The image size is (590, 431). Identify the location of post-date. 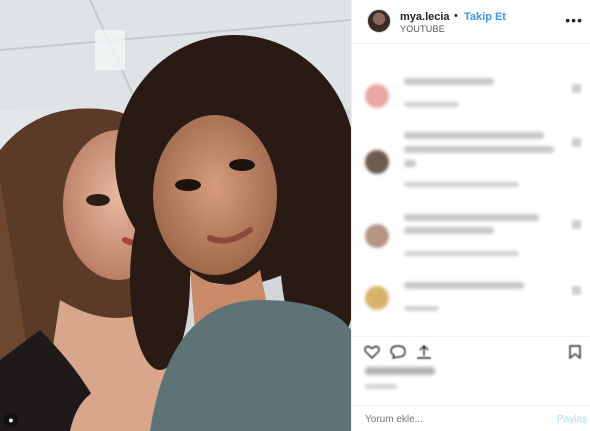
(381, 386).